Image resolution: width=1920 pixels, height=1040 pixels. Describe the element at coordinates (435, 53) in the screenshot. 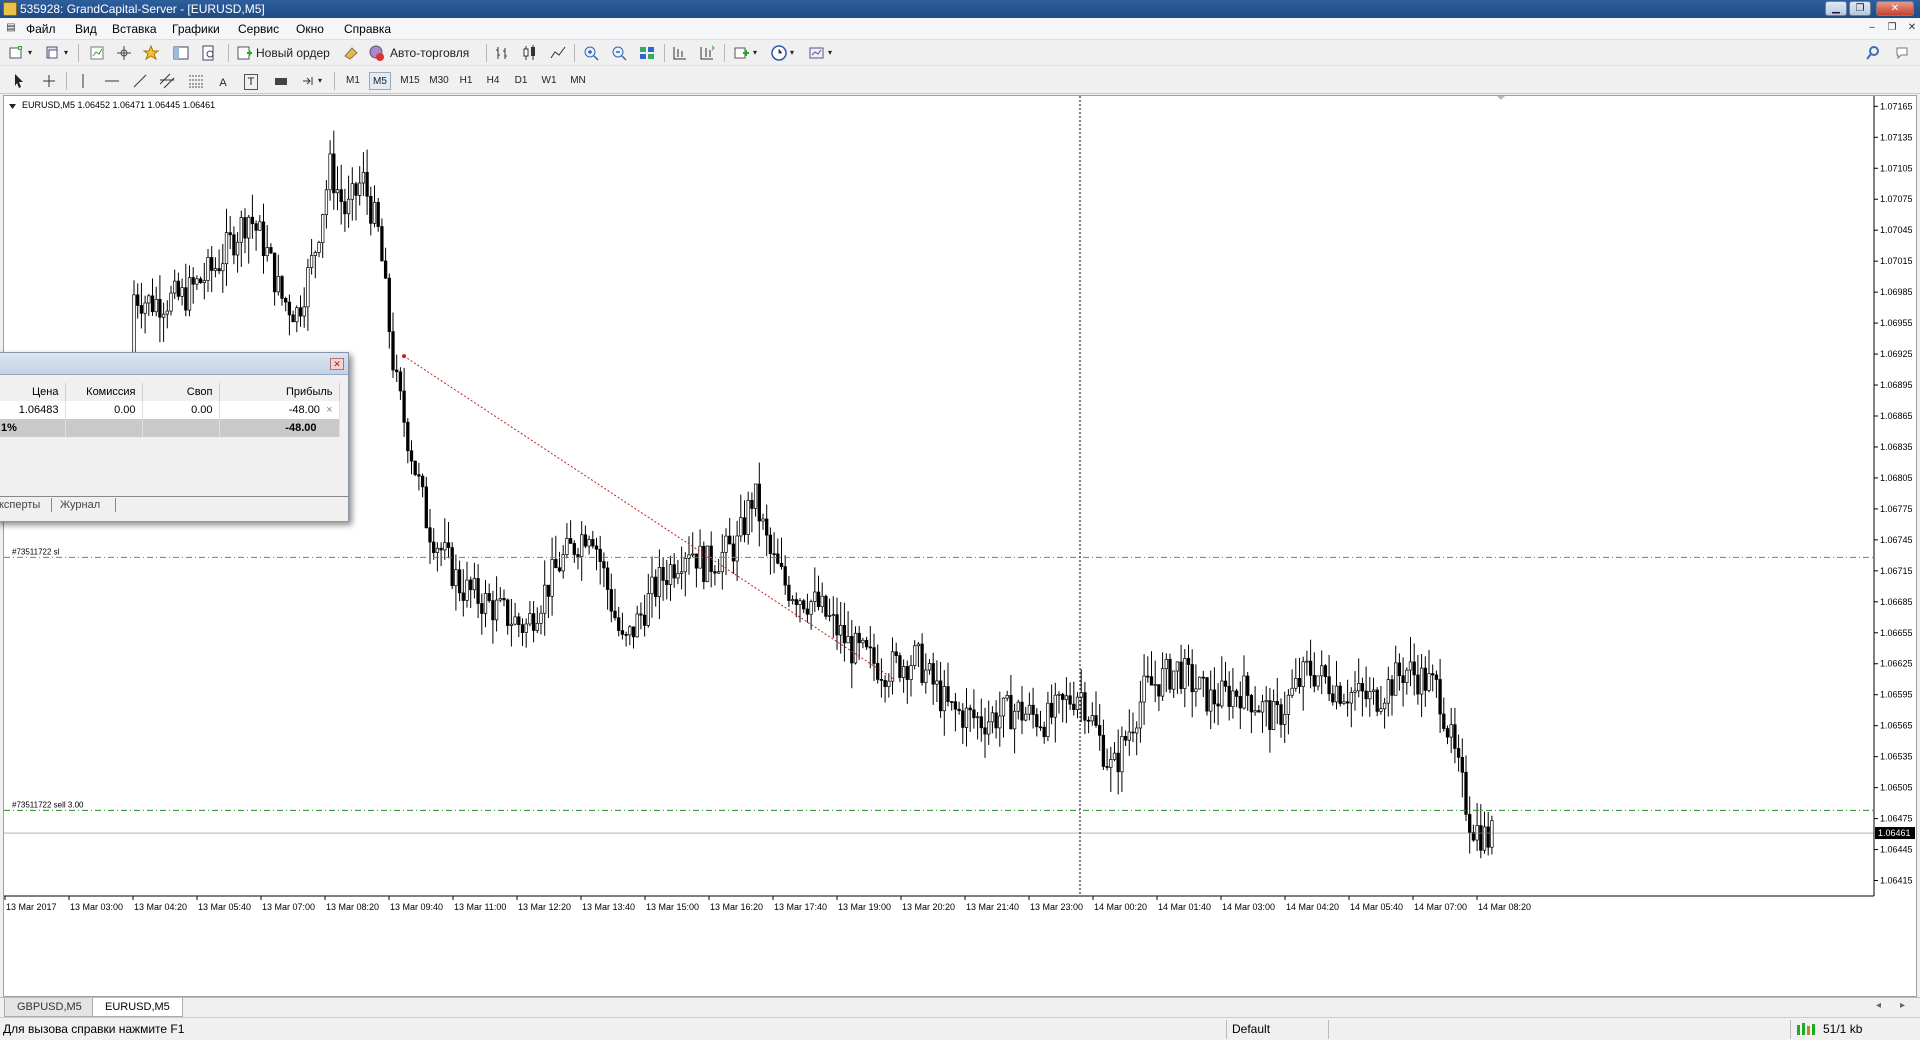

I see `auto-trading-button: Авто-торговля` at that location.